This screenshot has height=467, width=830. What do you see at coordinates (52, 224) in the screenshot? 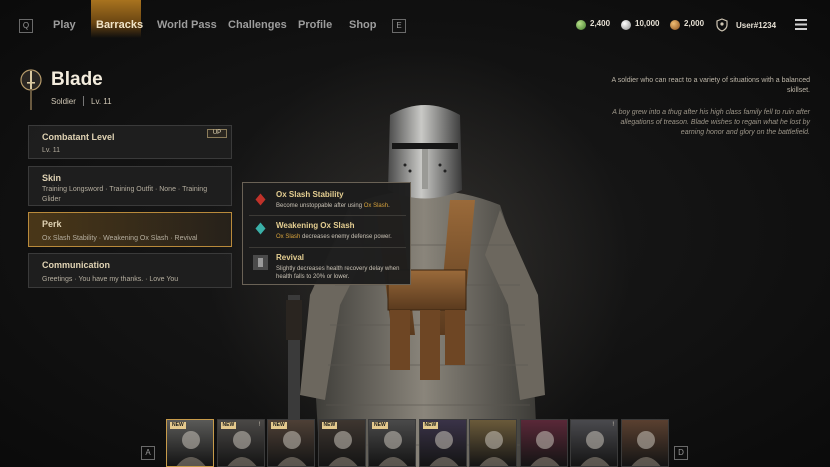
I see `panel-title: Perk` at bounding box center [52, 224].